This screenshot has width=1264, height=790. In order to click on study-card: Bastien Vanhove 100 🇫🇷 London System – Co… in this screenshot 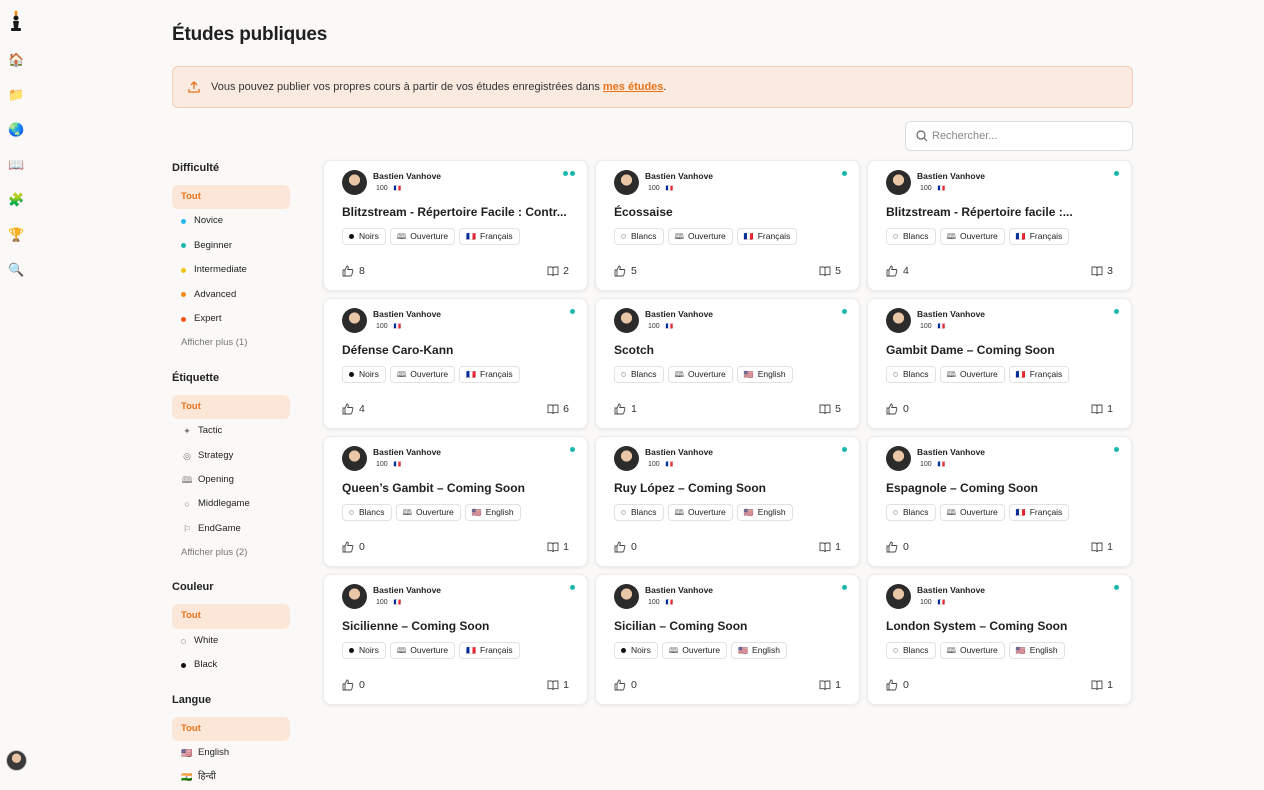, I will do `click(999, 639)`.